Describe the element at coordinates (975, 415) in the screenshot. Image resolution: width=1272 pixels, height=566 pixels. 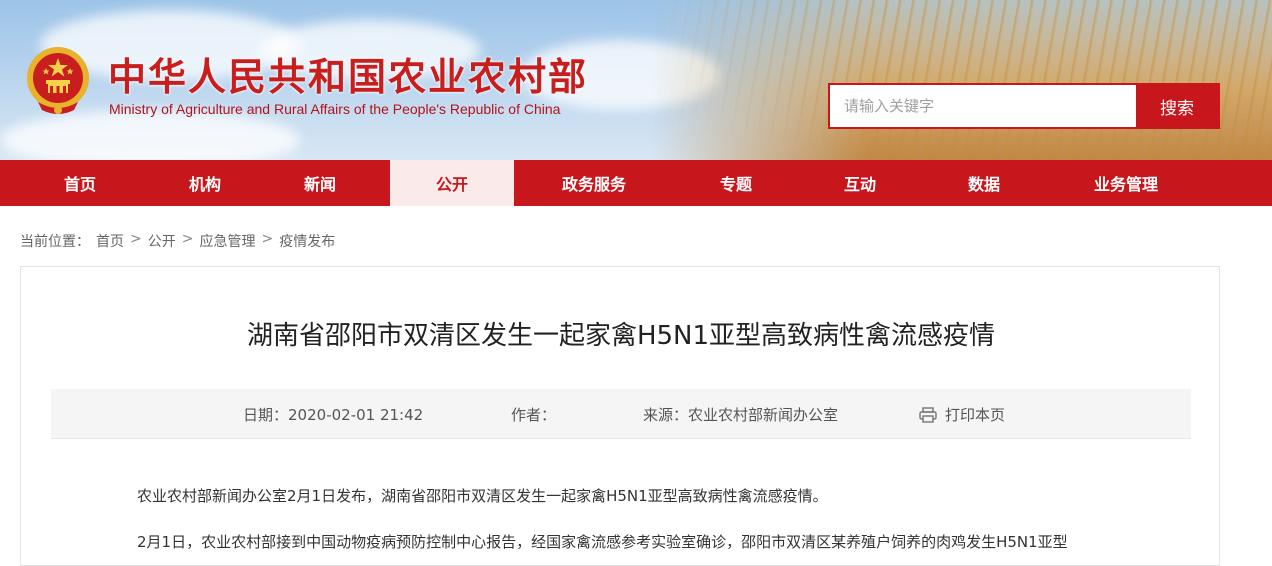
I see `print-label: 打印本页` at that location.